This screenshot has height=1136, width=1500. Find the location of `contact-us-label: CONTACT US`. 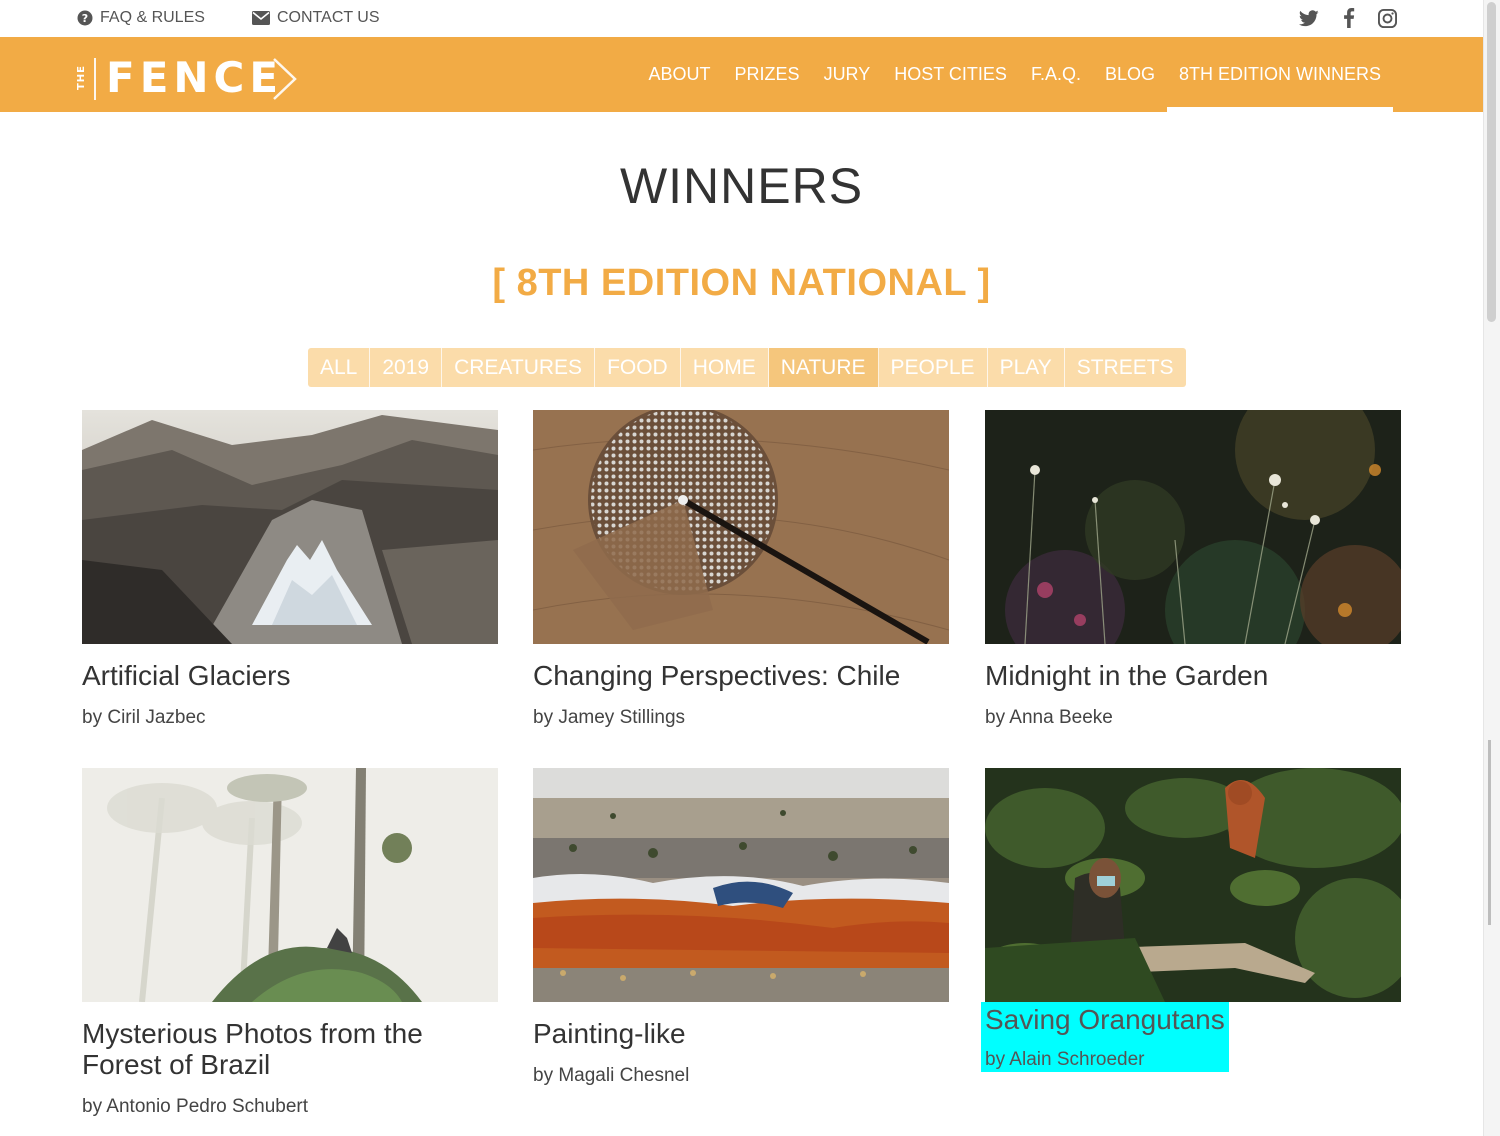

contact-us-label: CONTACT US is located at coordinates (328, 17).